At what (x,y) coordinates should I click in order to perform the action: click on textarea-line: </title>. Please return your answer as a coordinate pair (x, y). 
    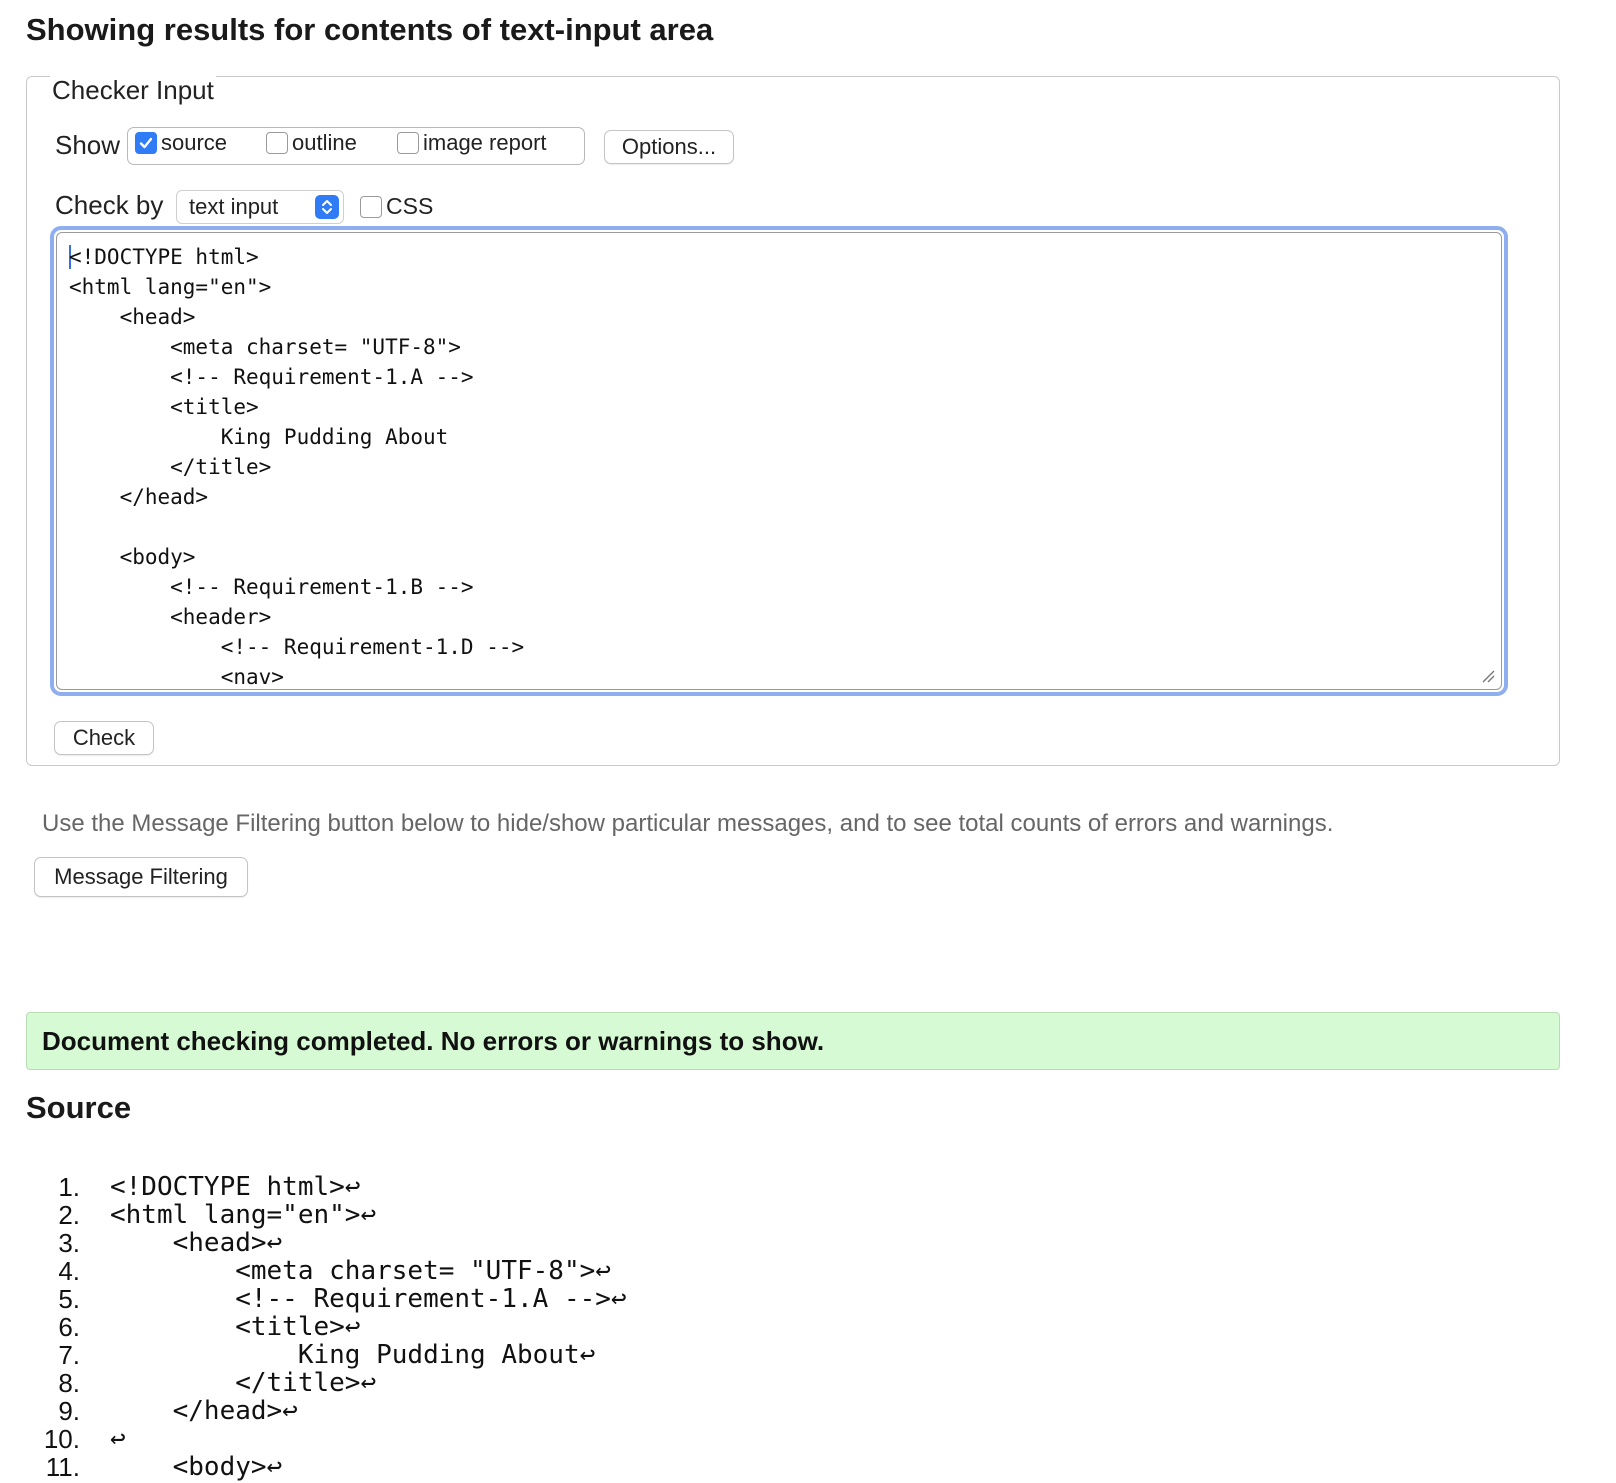
    Looking at the image, I should click on (170, 467).